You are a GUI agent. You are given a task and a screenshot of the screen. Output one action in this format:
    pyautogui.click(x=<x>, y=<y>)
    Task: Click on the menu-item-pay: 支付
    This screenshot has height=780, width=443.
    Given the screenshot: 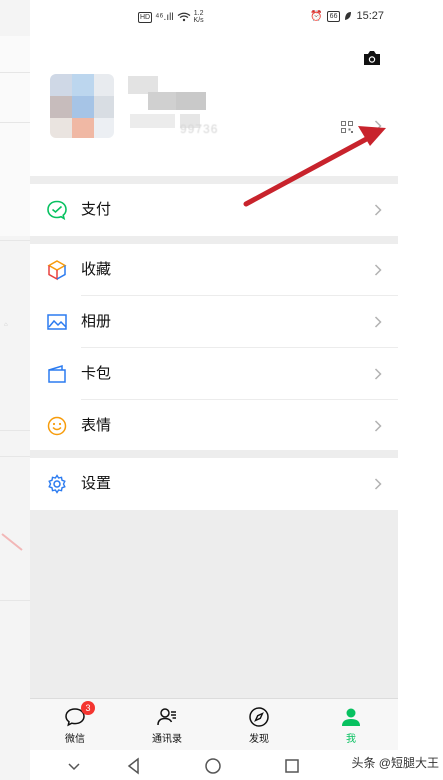 What is the action you would take?
    pyautogui.click(x=214, y=210)
    